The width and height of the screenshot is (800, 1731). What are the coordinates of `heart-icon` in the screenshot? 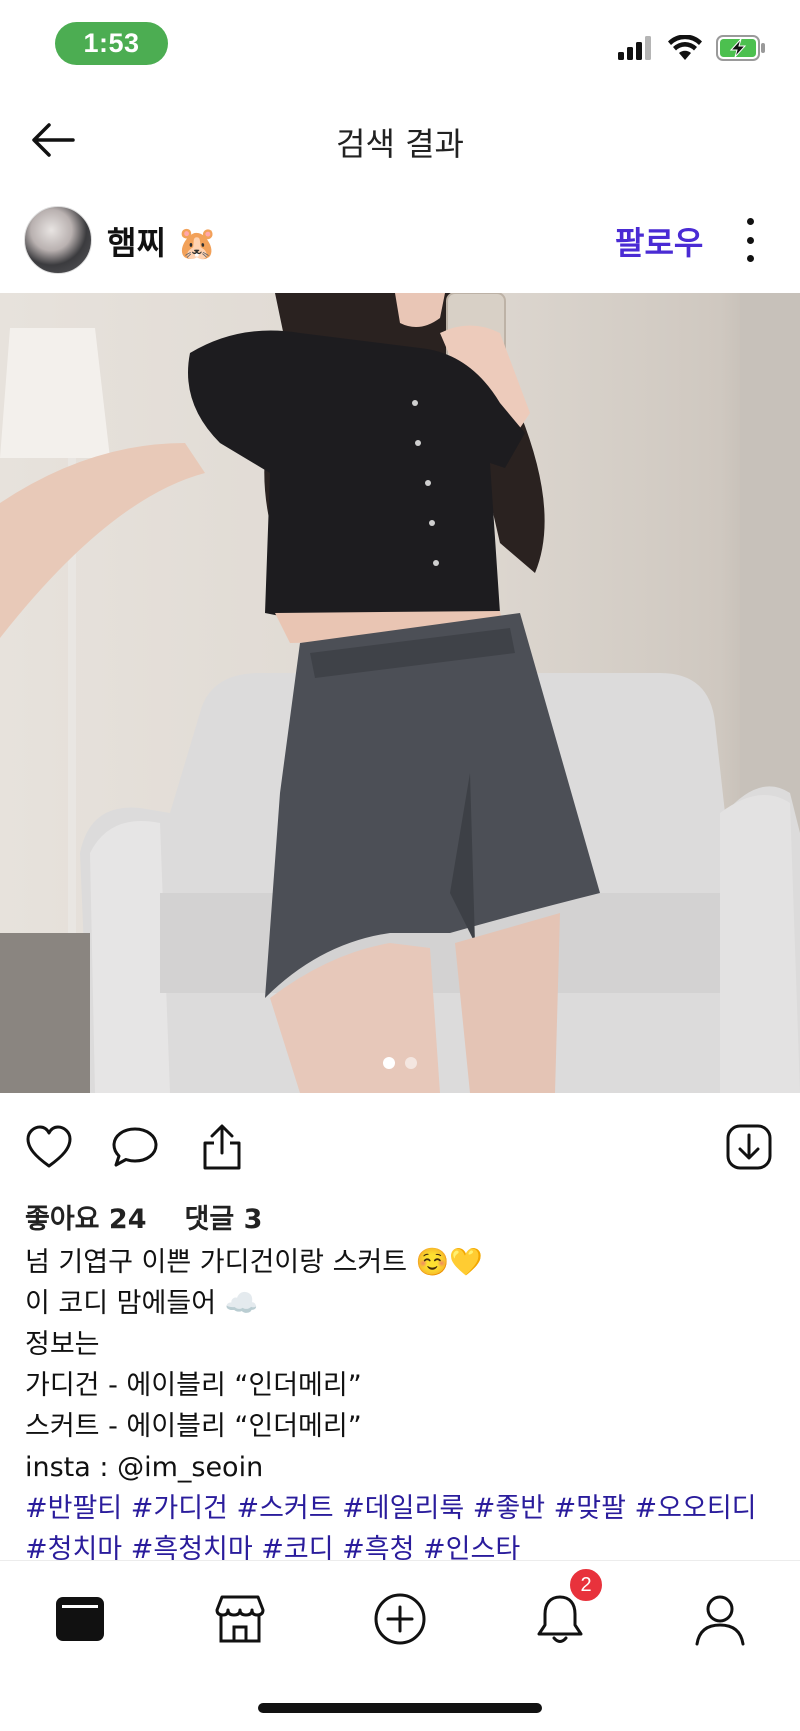 It's located at (49, 1146).